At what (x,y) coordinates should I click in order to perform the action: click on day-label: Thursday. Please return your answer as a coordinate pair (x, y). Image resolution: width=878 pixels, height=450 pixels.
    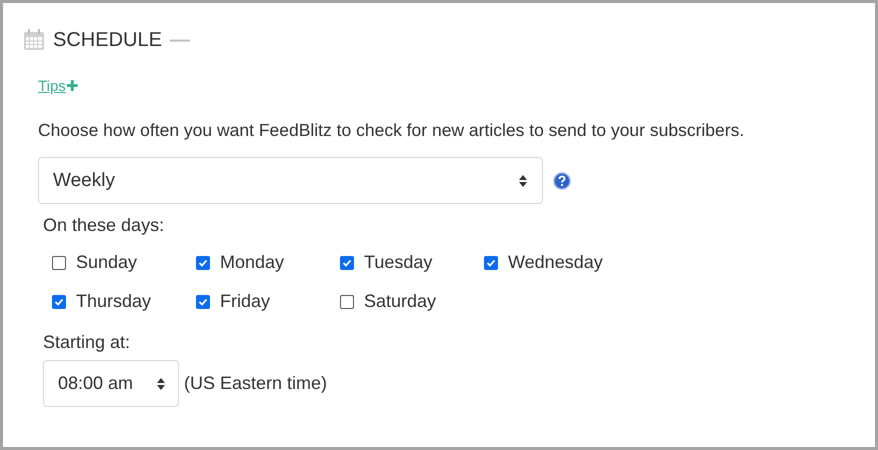
    Looking at the image, I should click on (114, 302).